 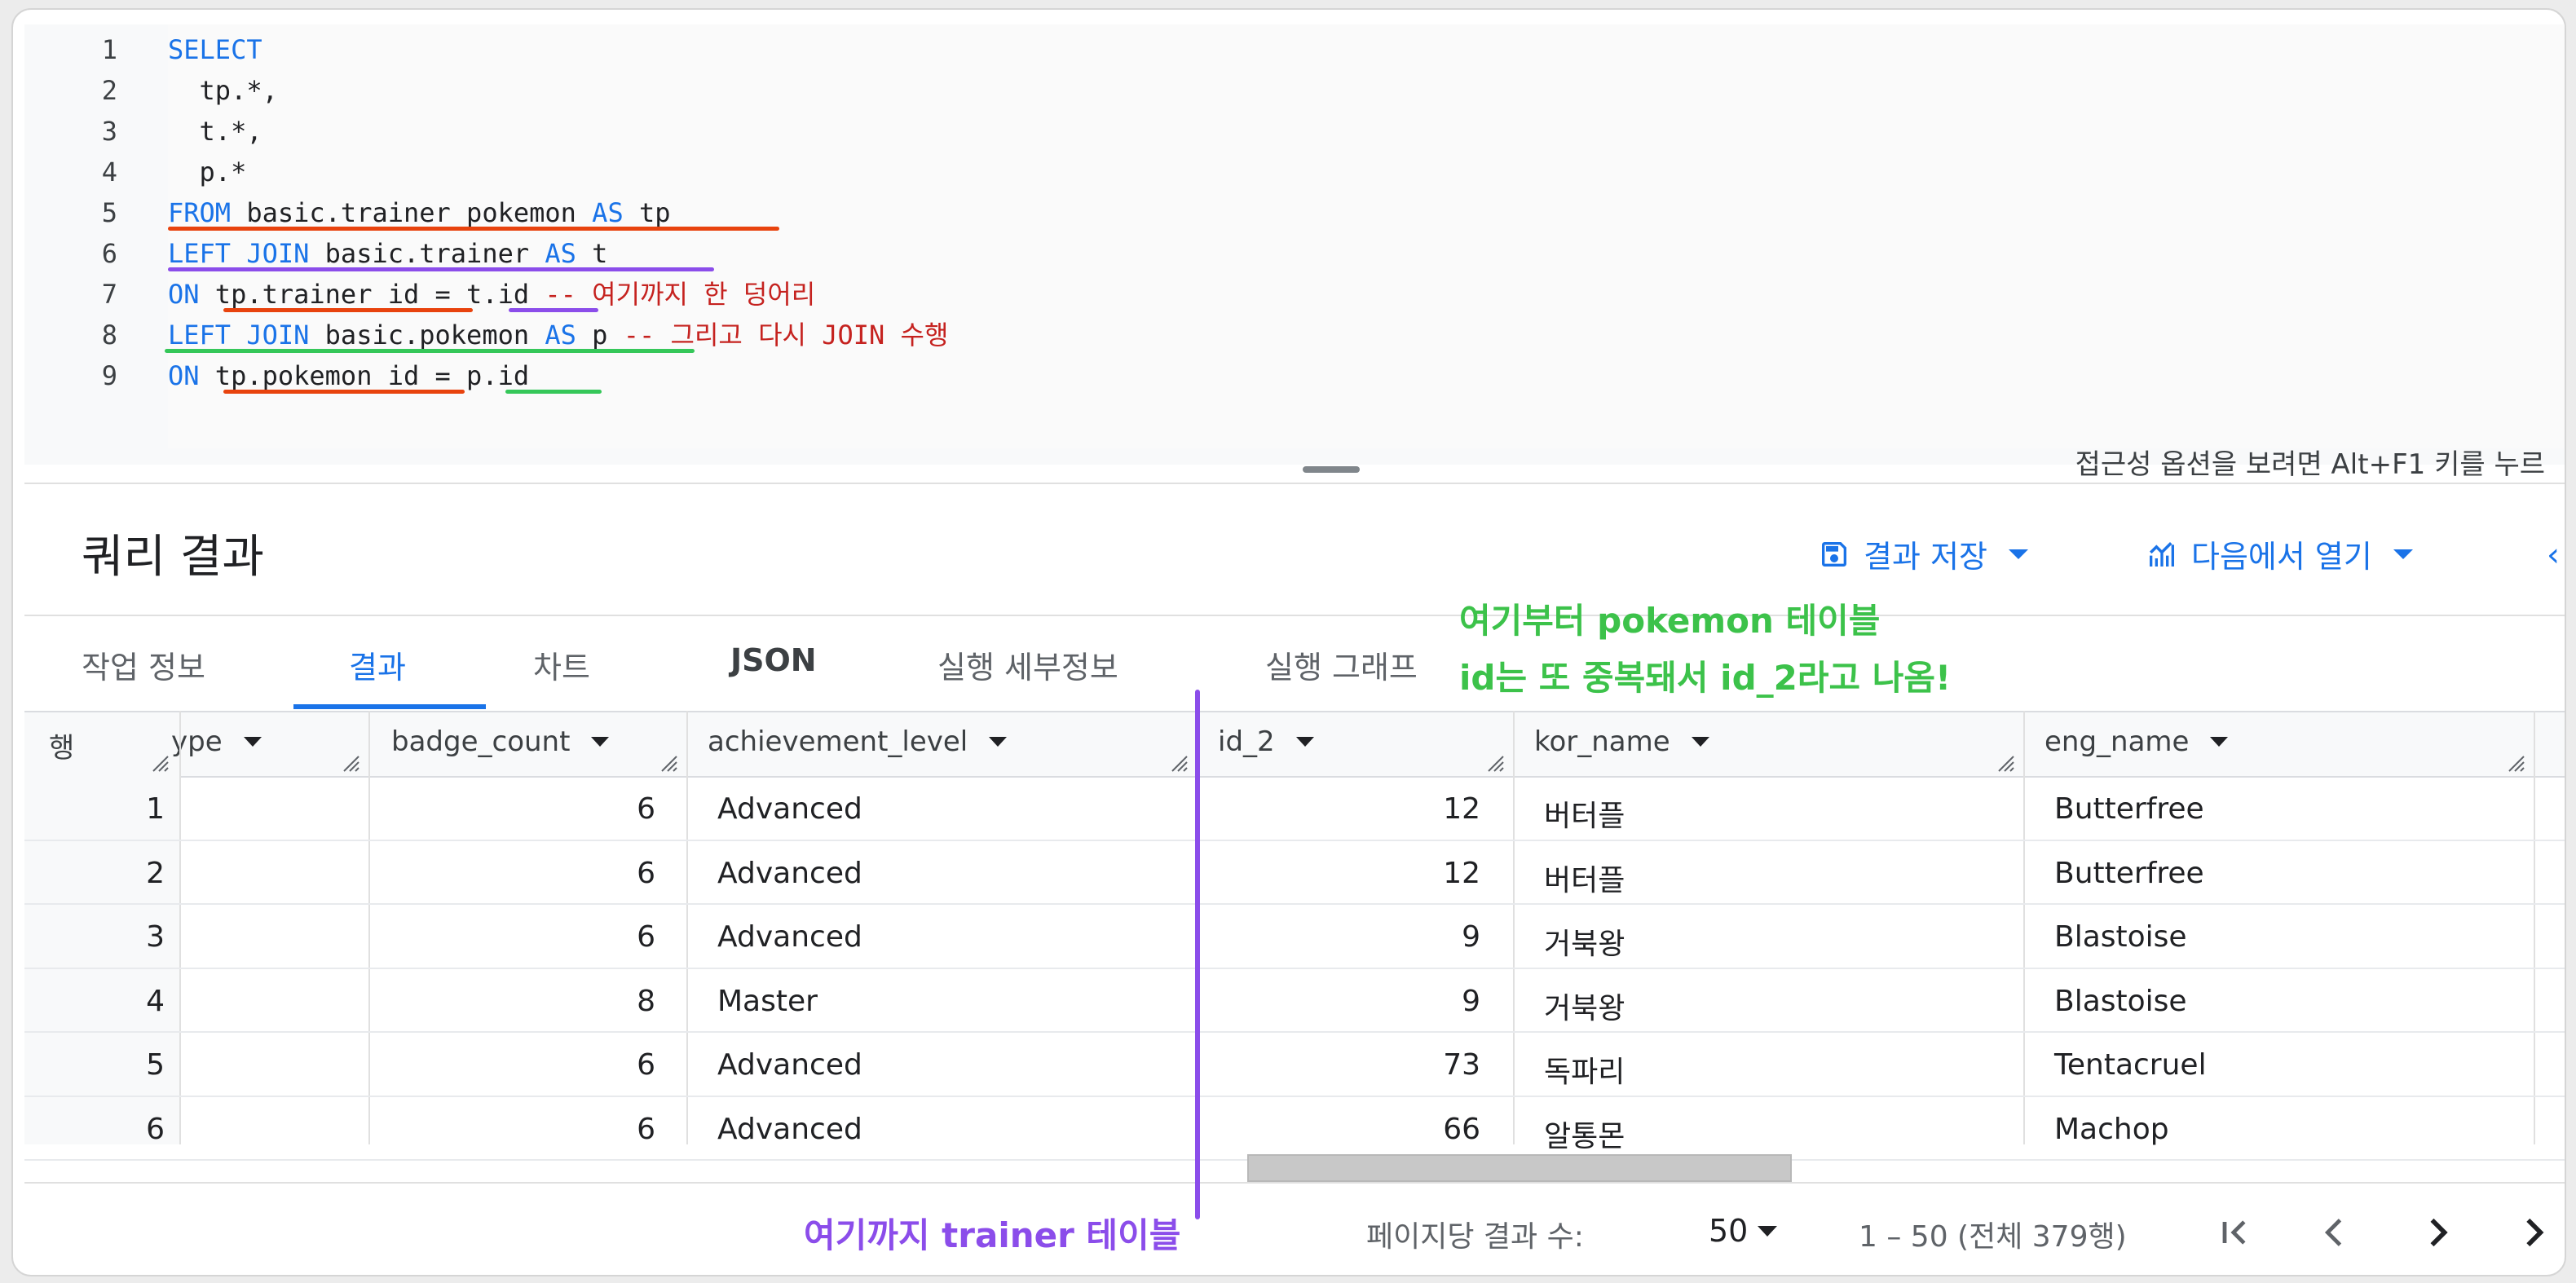 I want to click on last-page-icon, so click(x=2535, y=1232).